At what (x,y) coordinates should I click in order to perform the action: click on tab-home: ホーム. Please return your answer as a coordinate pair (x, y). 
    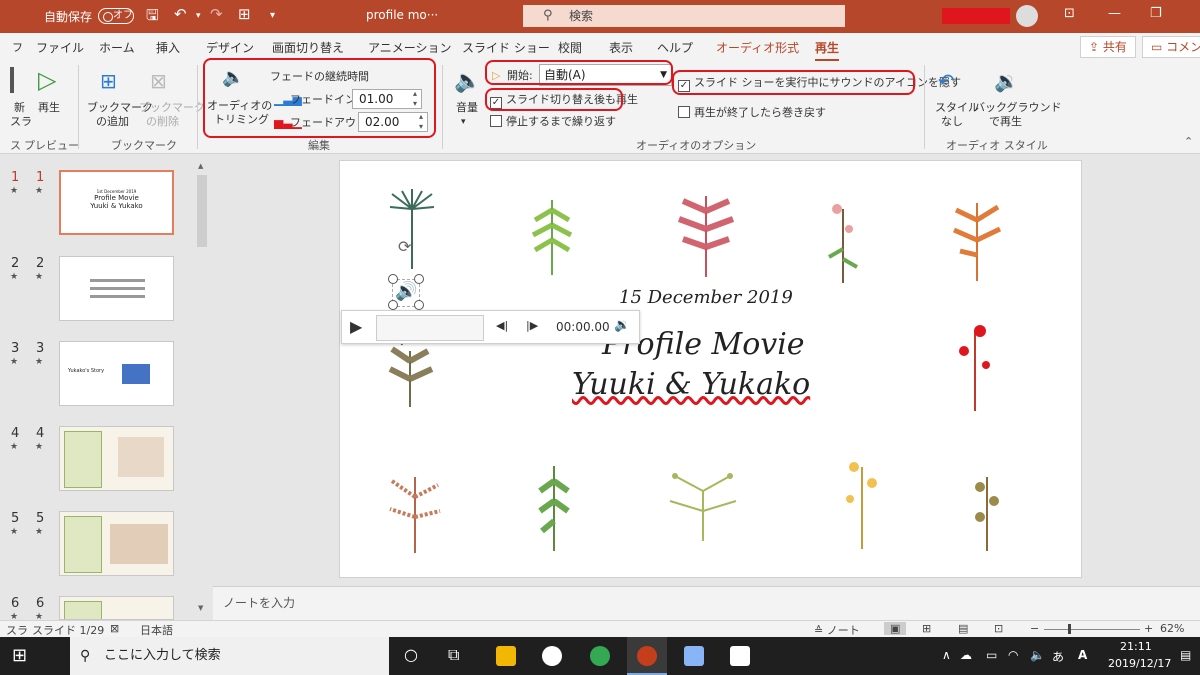
    Looking at the image, I should click on (117, 47).